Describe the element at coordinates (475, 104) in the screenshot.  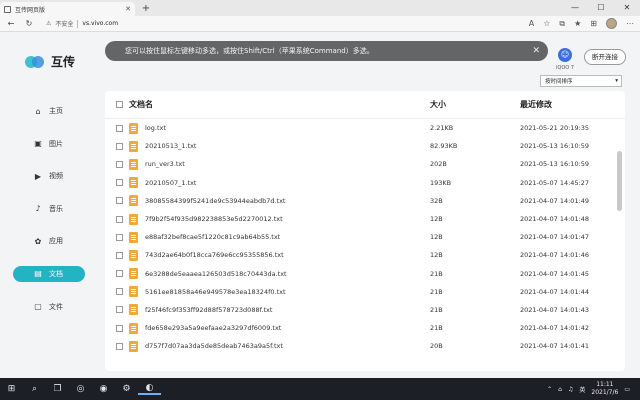
I see `column-header-size: 大小` at that location.